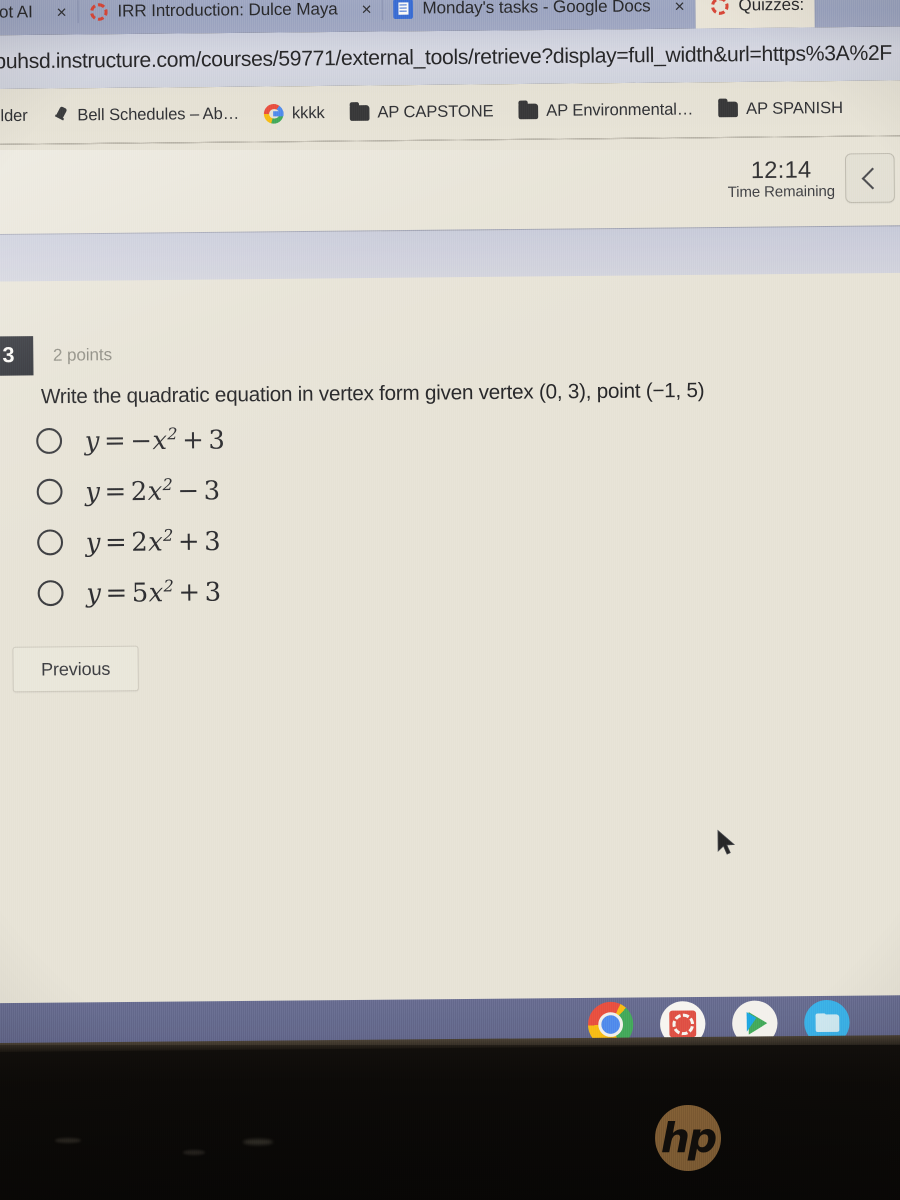  What do you see at coordinates (227, 10) in the screenshot?
I see `tab-title: IRR Introduction: Dulce Maya` at bounding box center [227, 10].